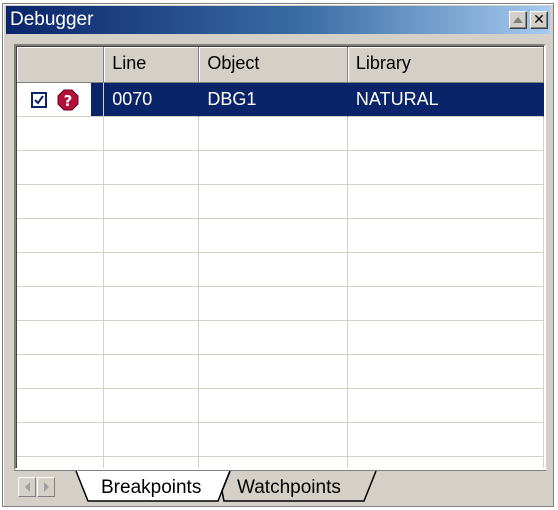 Image resolution: width=558 pixels, height=510 pixels. What do you see at coordinates (445, 65) in the screenshot?
I see `column-header-library: Library` at bounding box center [445, 65].